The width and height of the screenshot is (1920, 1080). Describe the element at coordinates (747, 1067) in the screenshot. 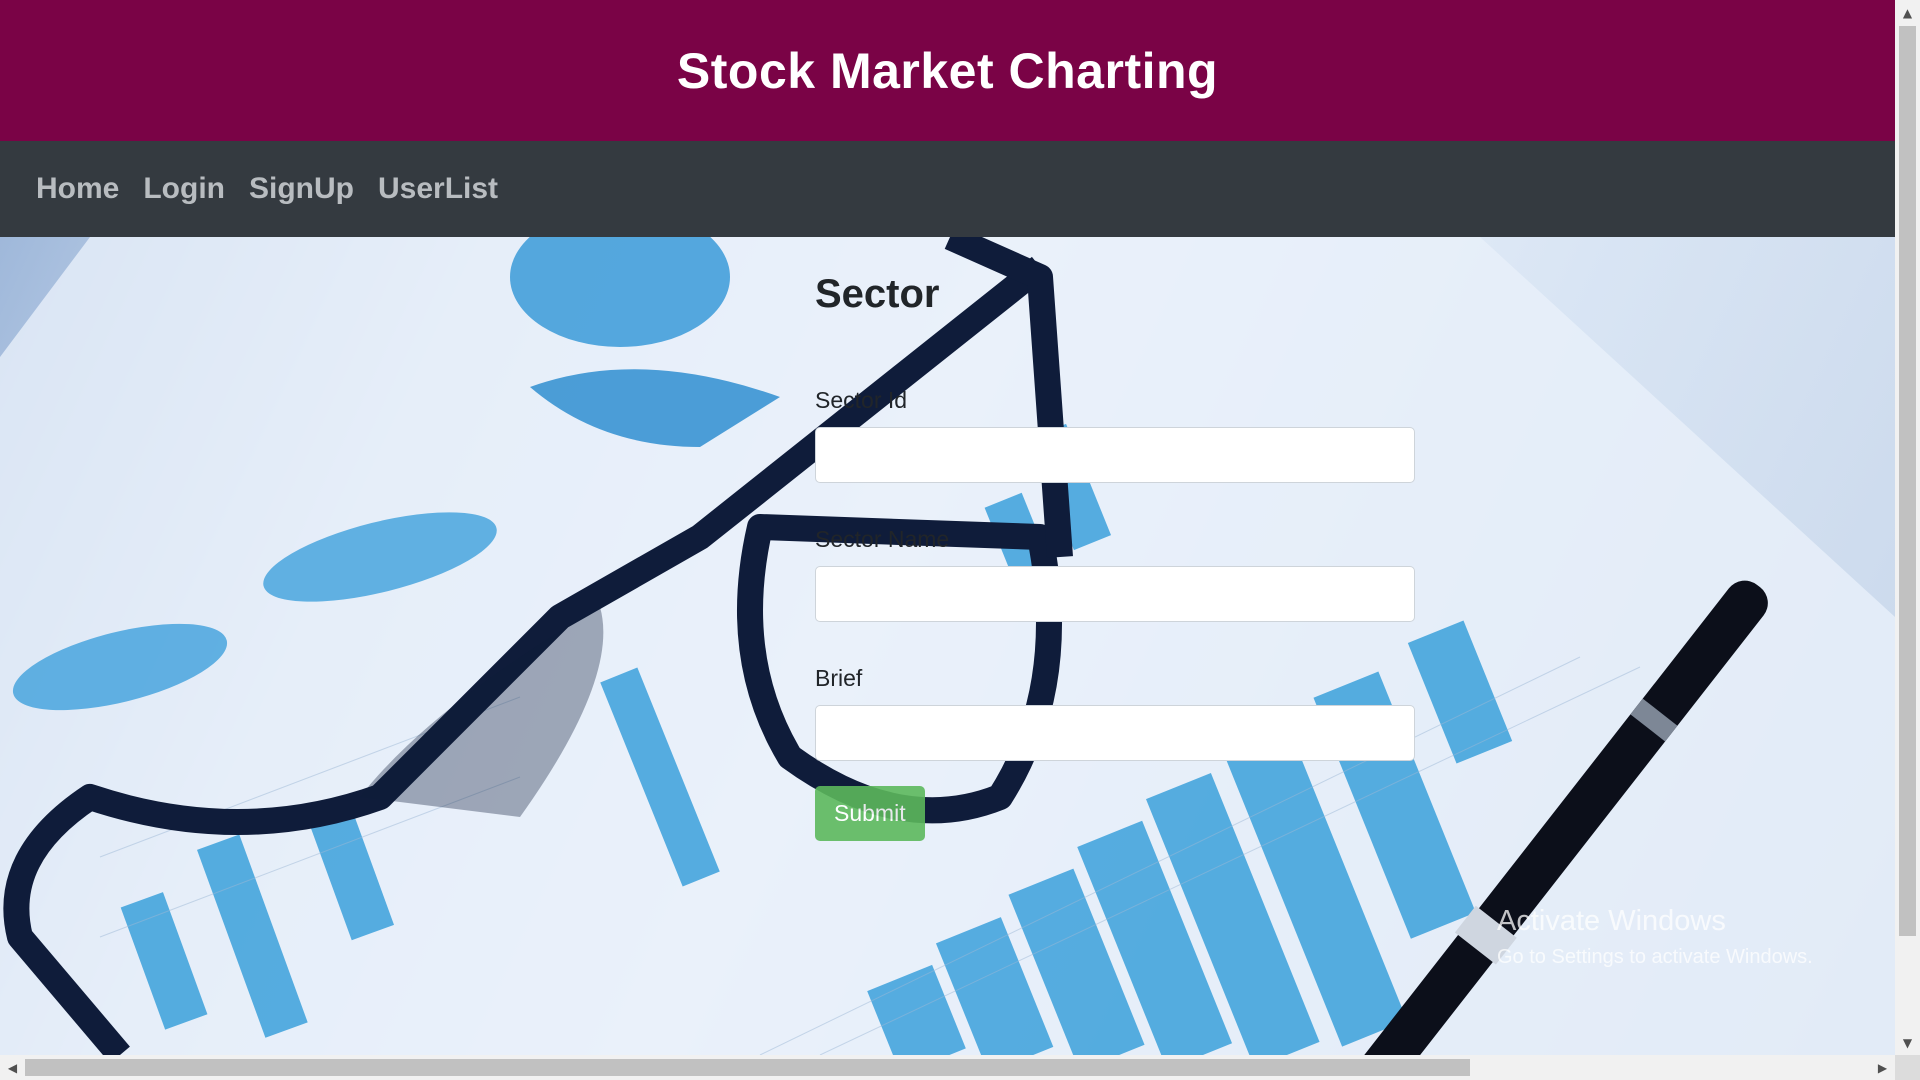

I see `horizontal-scroll-thumb` at that location.